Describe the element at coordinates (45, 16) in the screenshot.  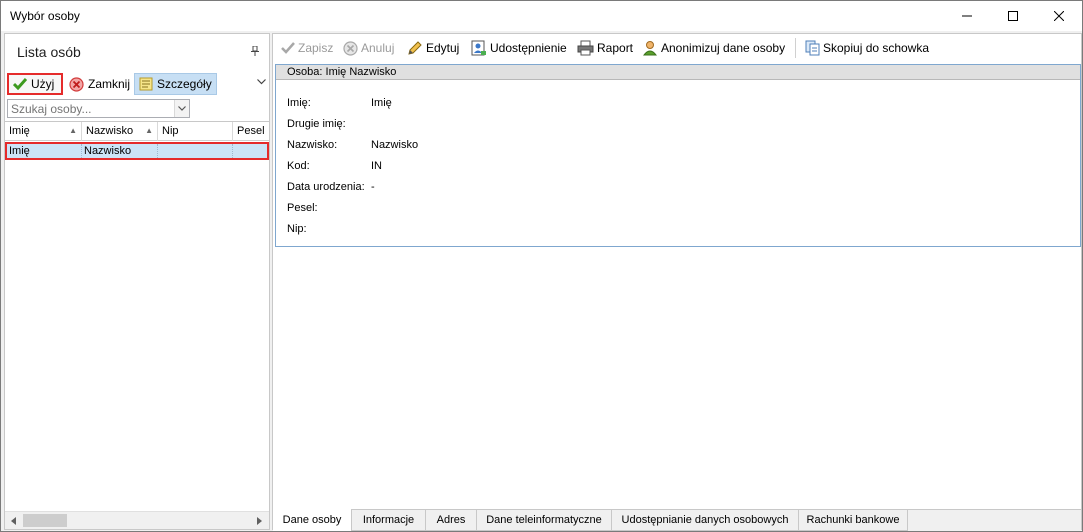
I see `window-title: Wybór osoby` at that location.